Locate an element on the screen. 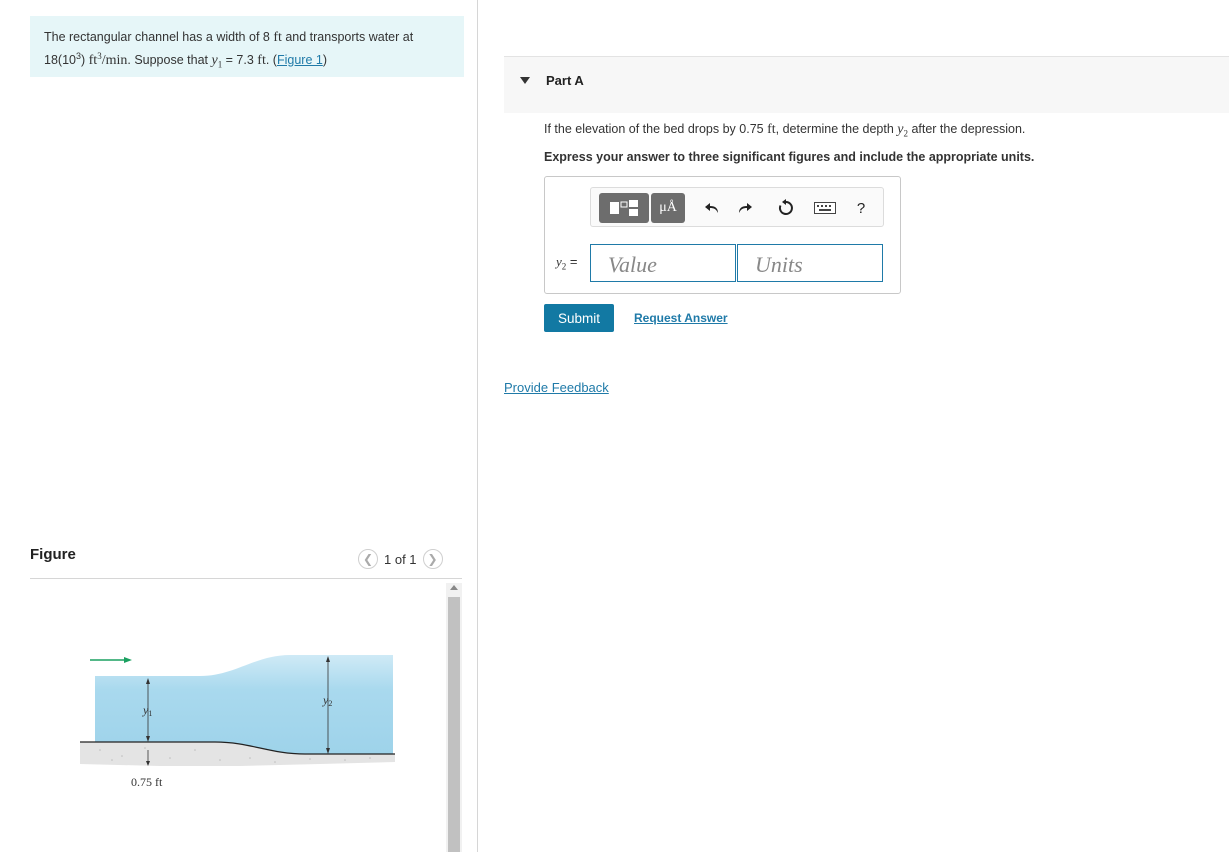 This screenshot has height=852, width=1229. flow-unit: ft is located at coordinates (93, 61).